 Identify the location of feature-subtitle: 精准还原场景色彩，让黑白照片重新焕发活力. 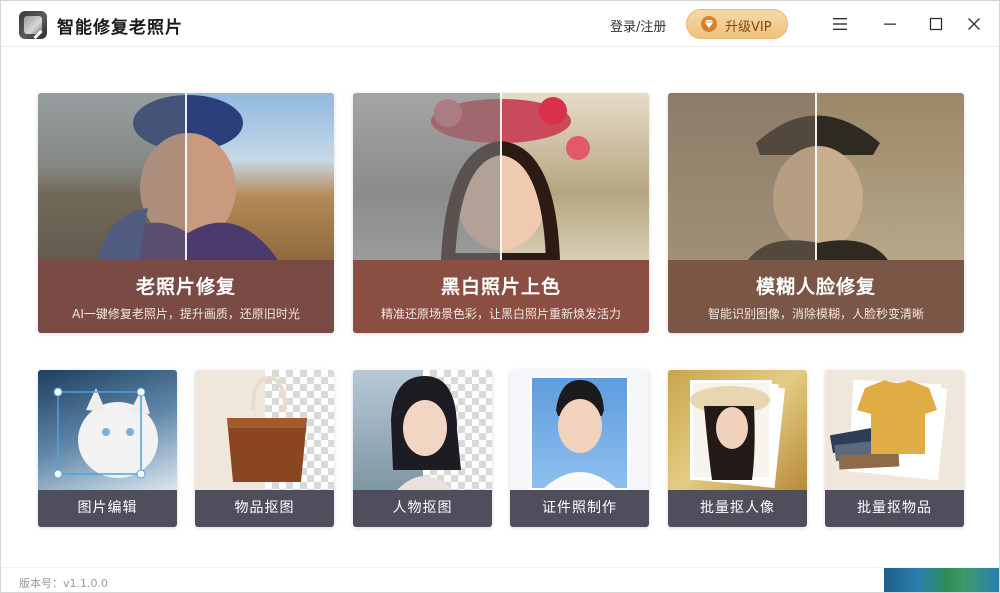
(500, 314).